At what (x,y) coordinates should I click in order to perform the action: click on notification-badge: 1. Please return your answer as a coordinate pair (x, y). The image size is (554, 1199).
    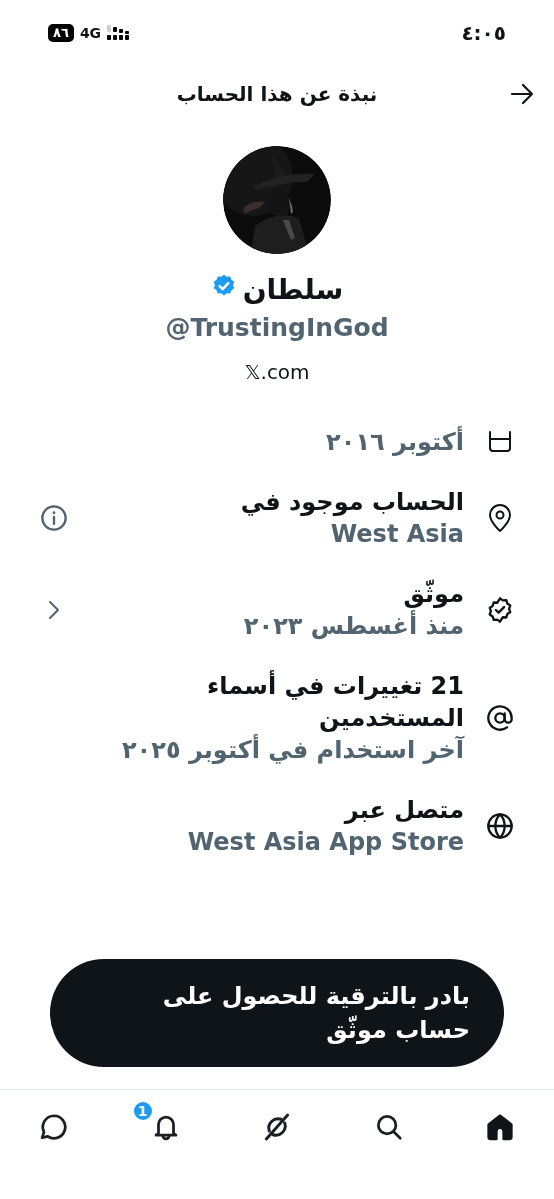
    Looking at the image, I should click on (142, 1111).